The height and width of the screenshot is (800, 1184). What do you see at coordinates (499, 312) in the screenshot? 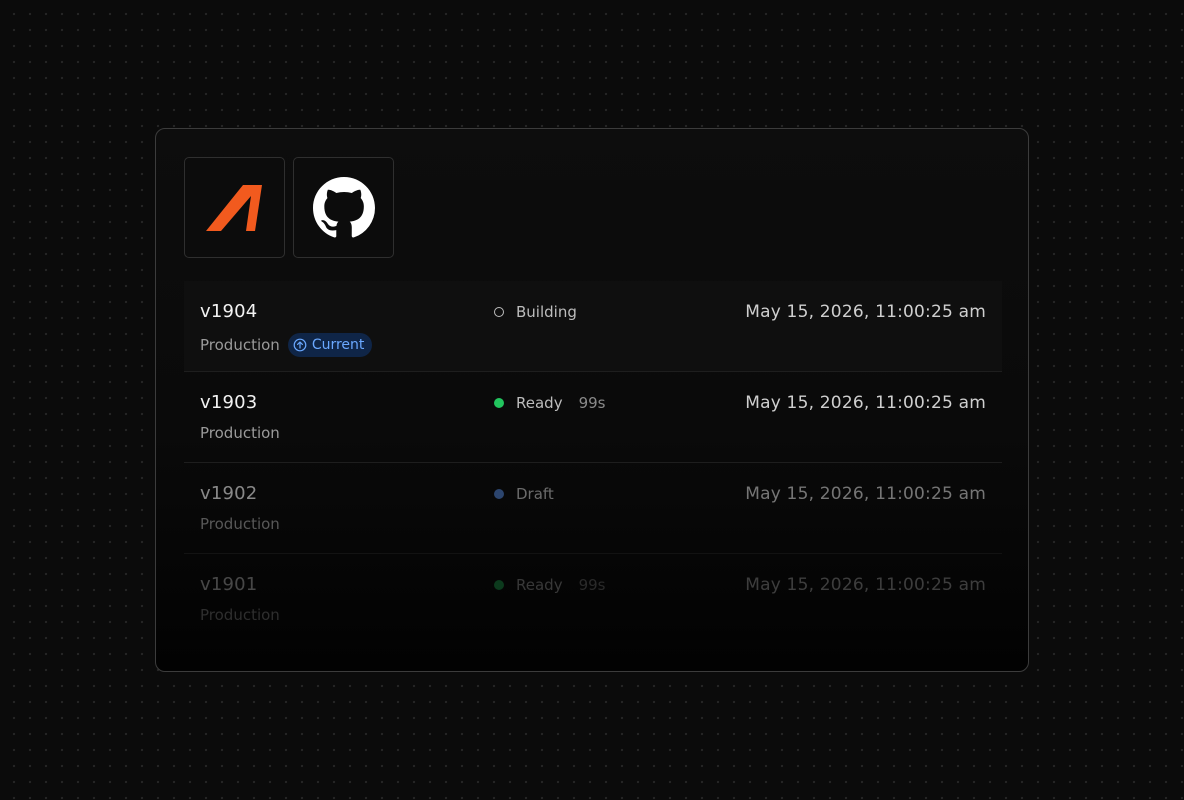
I see `spinner-ring-icon` at bounding box center [499, 312].